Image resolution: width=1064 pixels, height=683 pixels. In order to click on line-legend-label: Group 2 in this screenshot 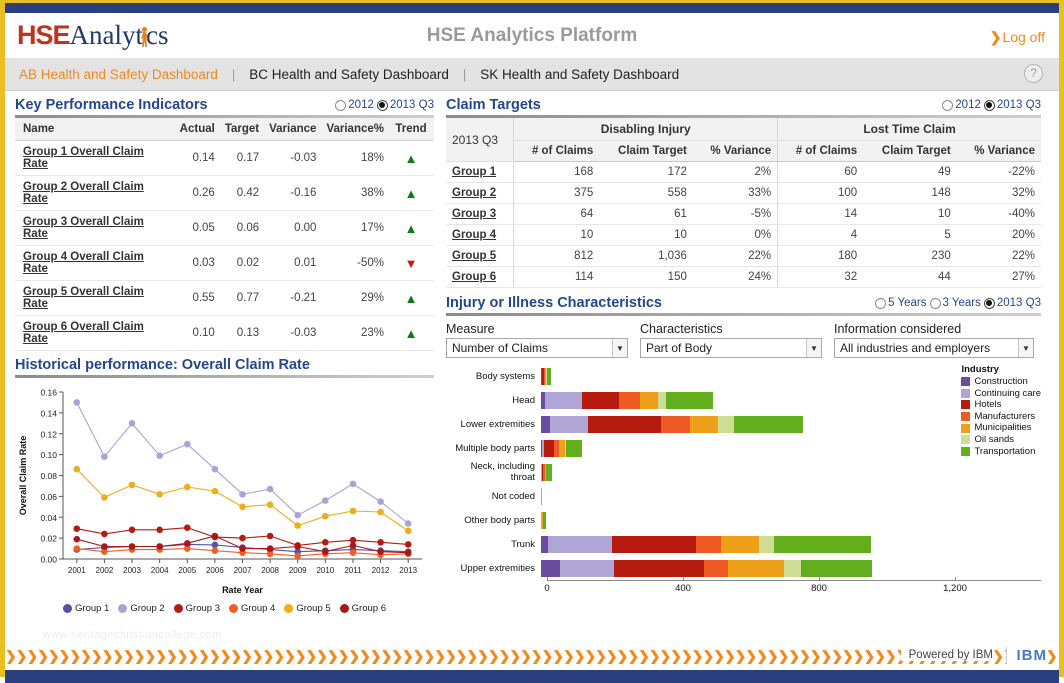, I will do `click(147, 608)`.